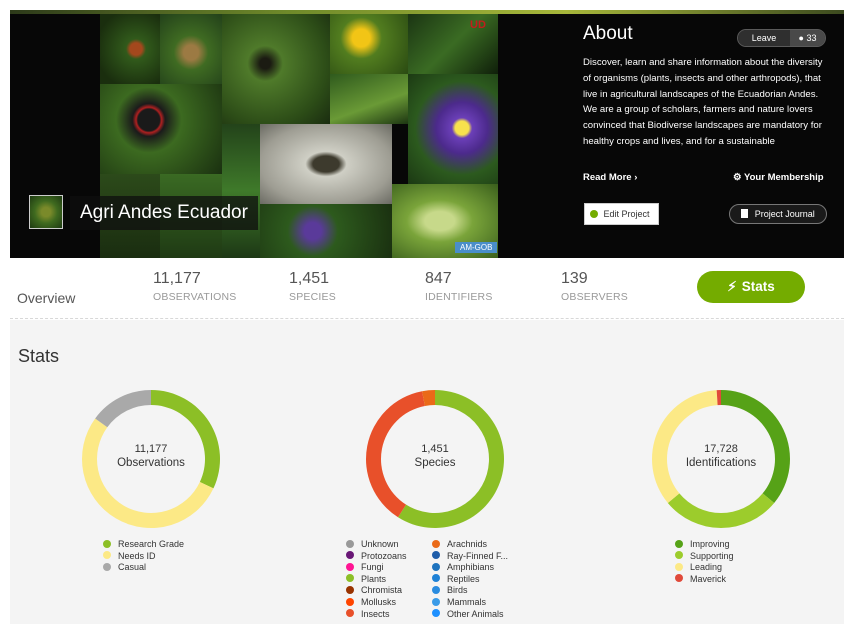 This screenshot has width=849, height=634. I want to click on stat-label: IDENTIFIERS, so click(459, 297).